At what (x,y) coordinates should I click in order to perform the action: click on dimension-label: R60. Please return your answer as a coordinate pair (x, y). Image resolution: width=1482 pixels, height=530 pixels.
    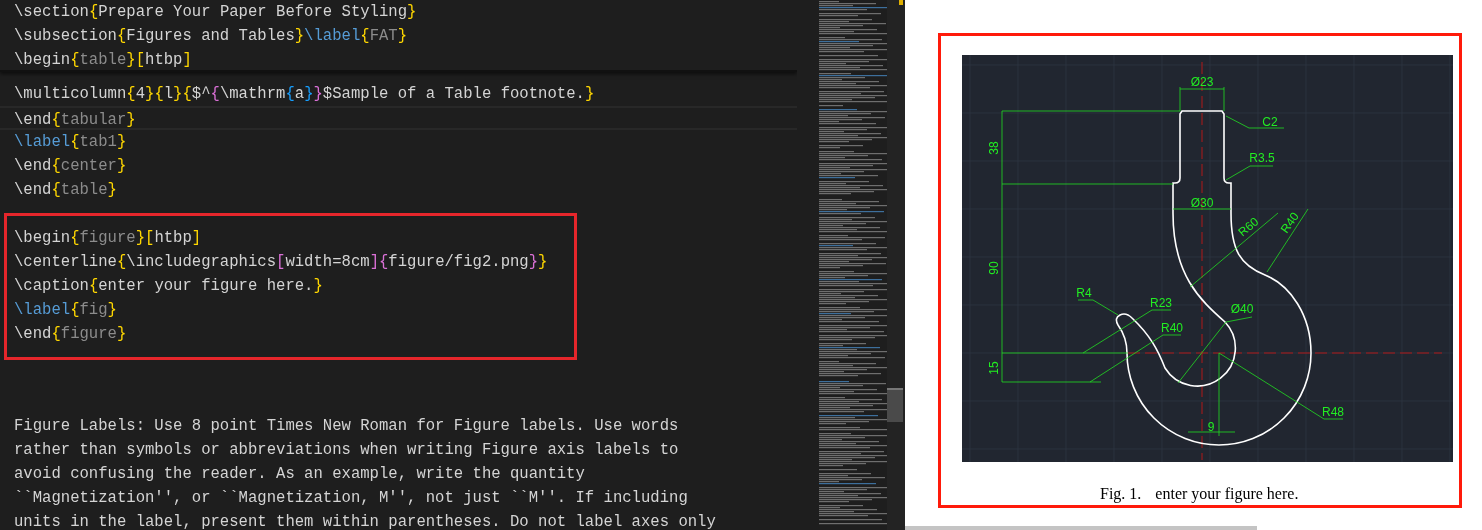
    Looking at the image, I should click on (1248, 227).